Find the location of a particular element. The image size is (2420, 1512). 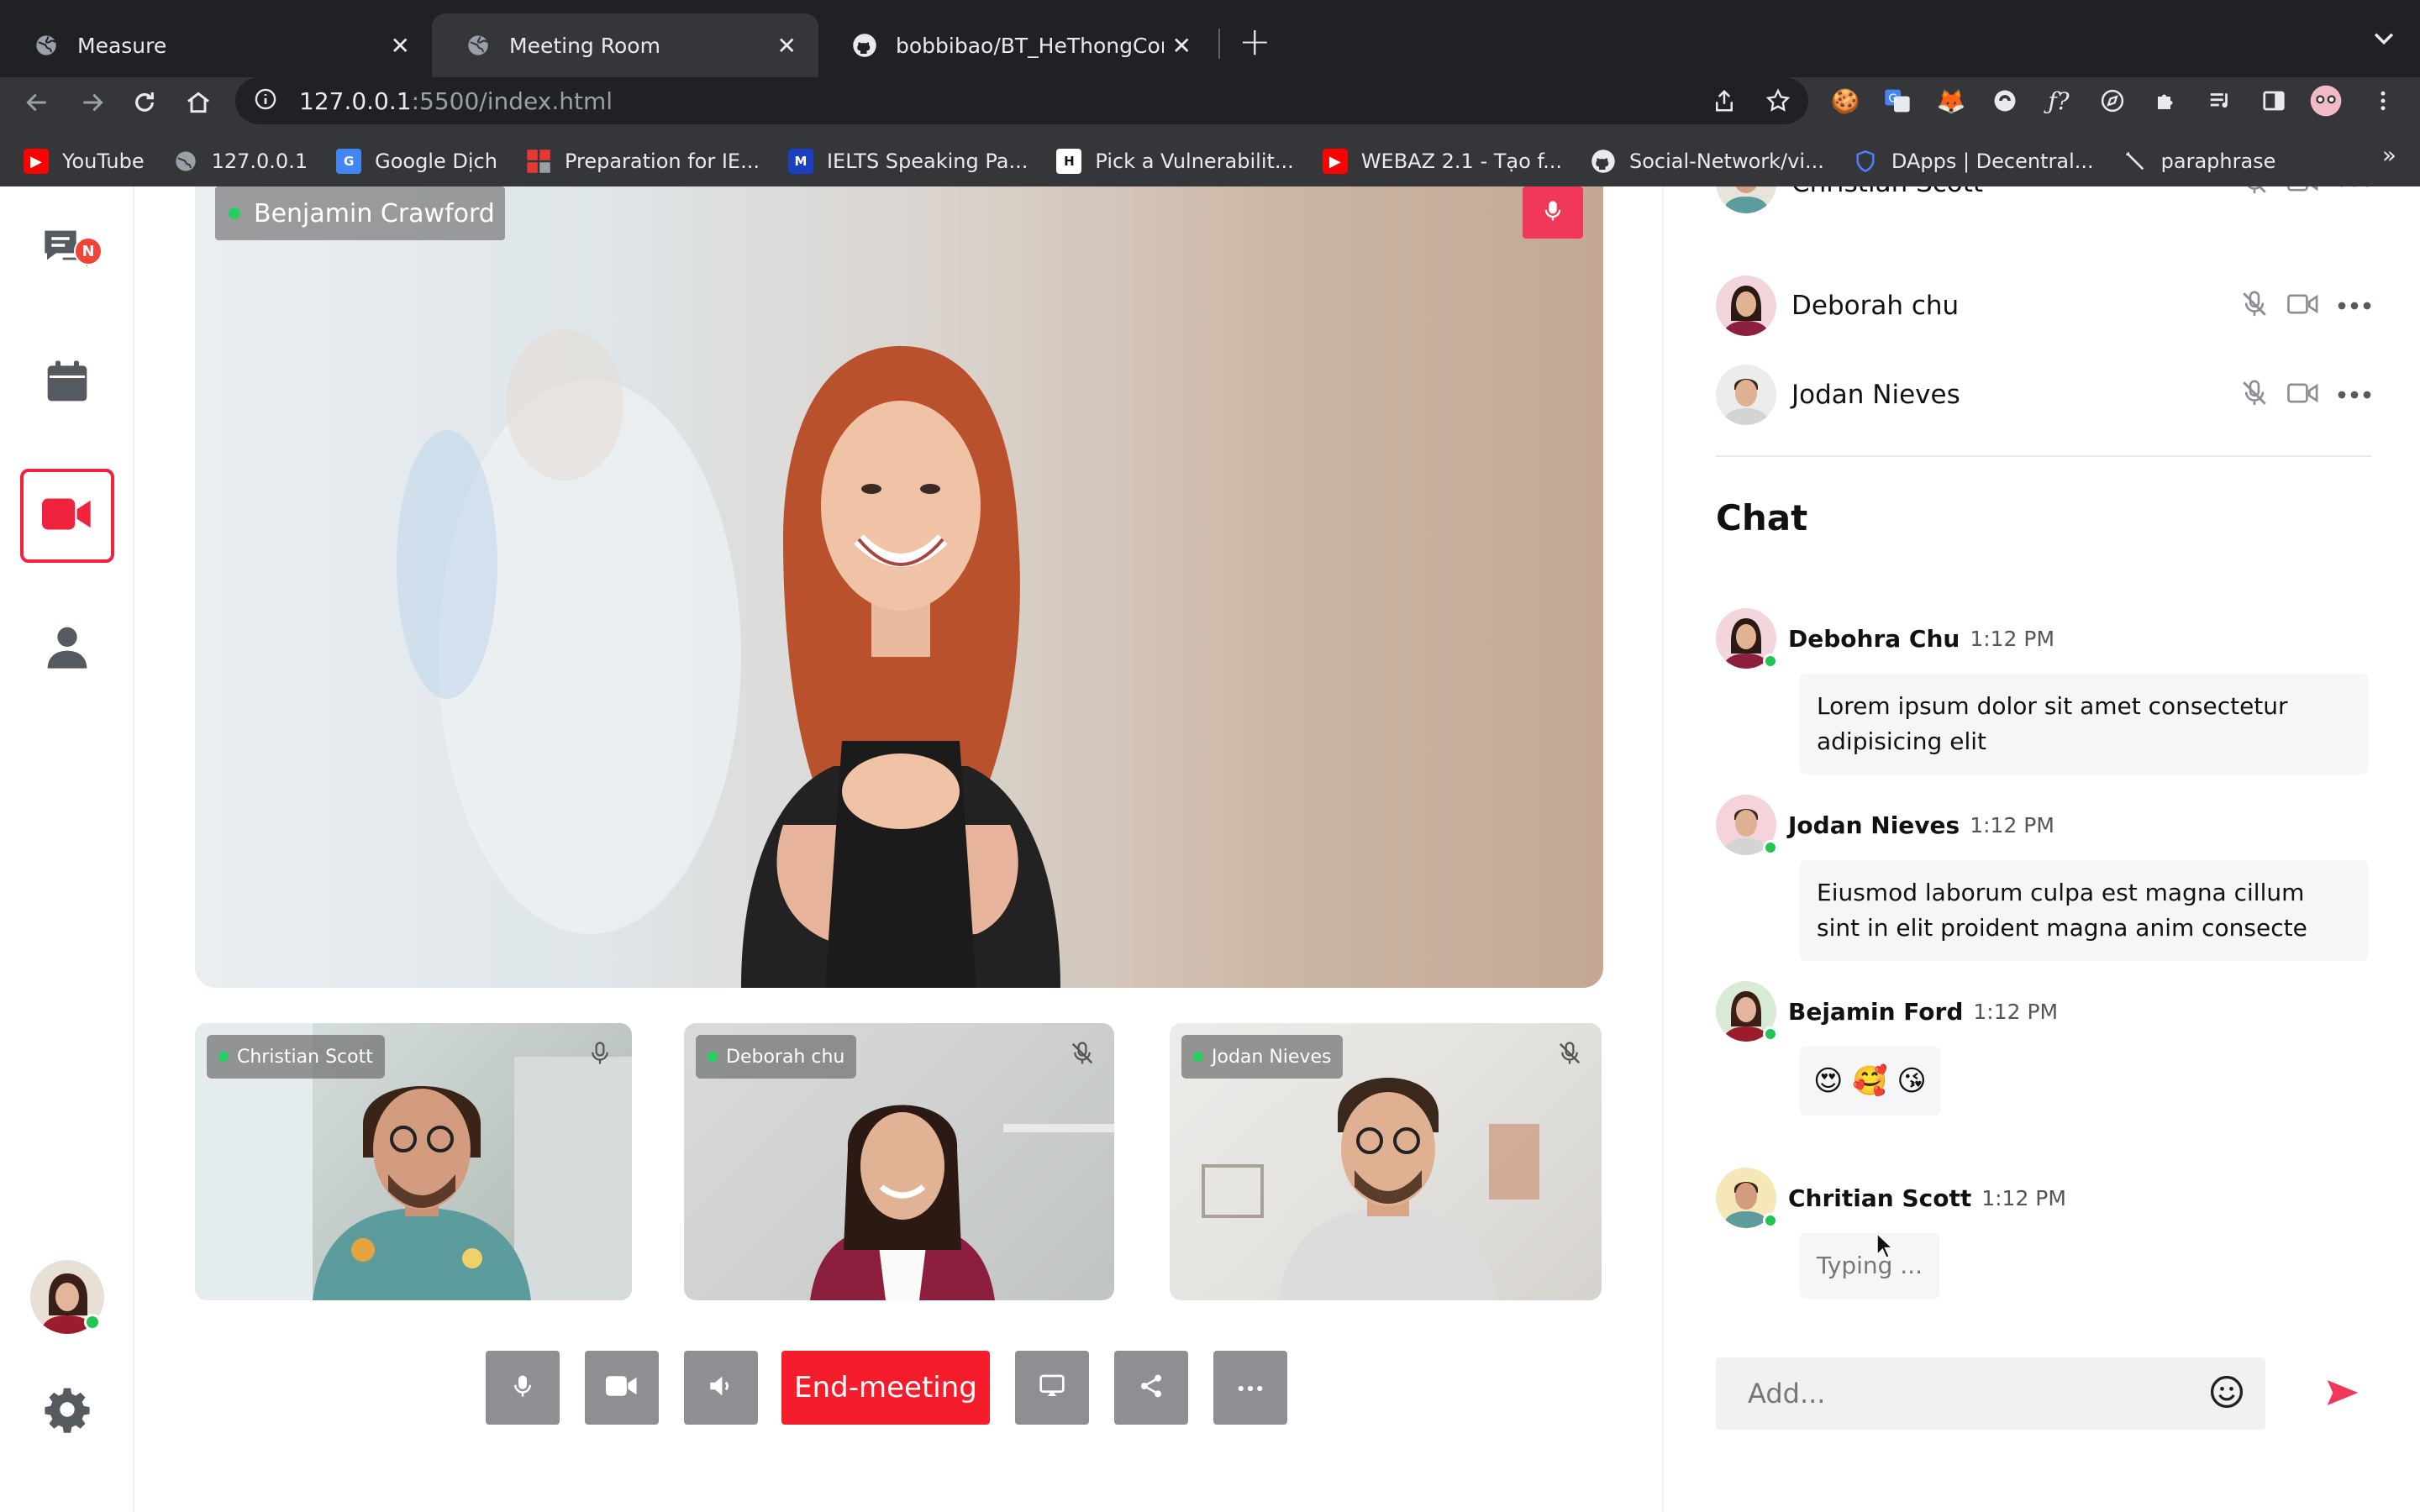

address-bar: 127.0.0.1:5500/index.html is located at coordinates (1022, 100).